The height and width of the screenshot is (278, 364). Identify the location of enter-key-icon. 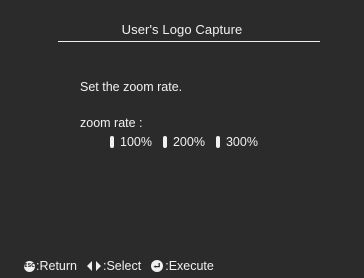
(157, 266).